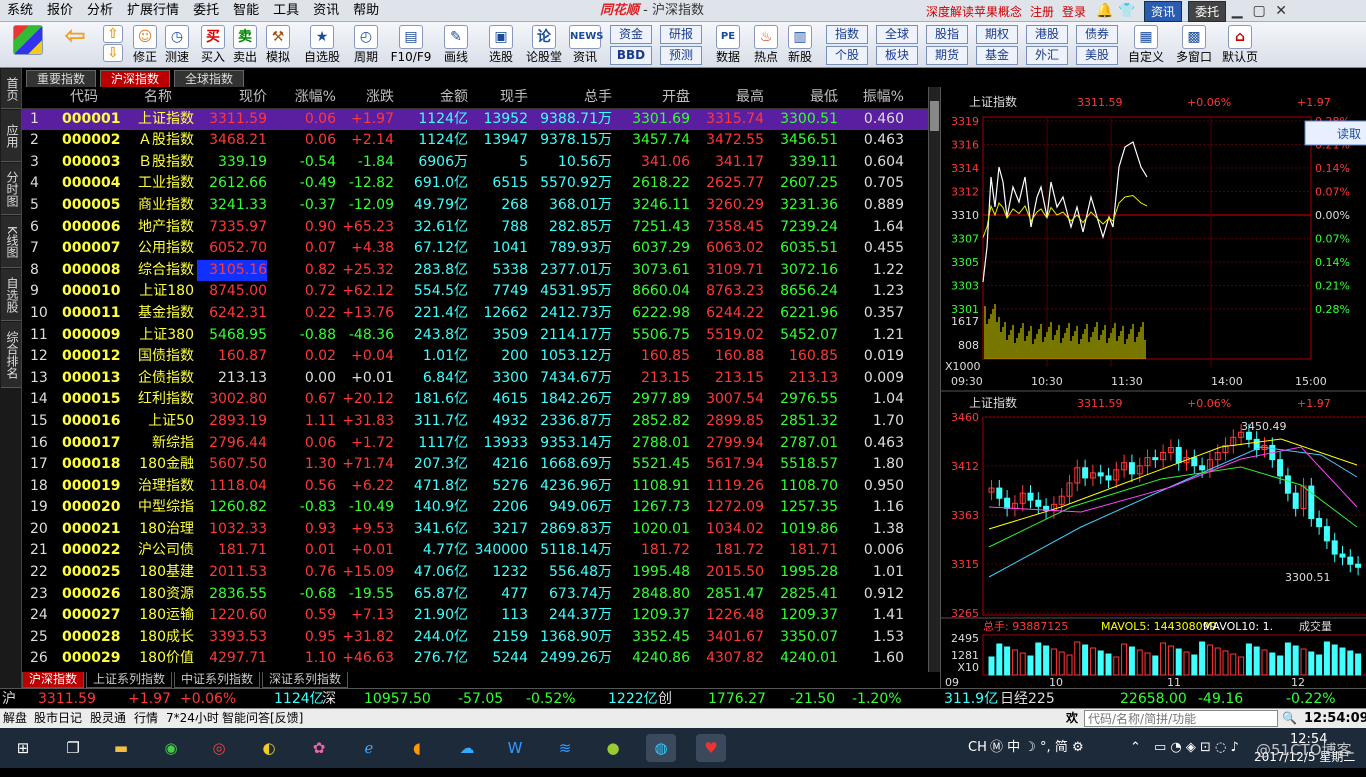 This screenshot has height=777, width=1366. I want to click on toolbar-news-button: NEWS 资讯, so click(585, 45).